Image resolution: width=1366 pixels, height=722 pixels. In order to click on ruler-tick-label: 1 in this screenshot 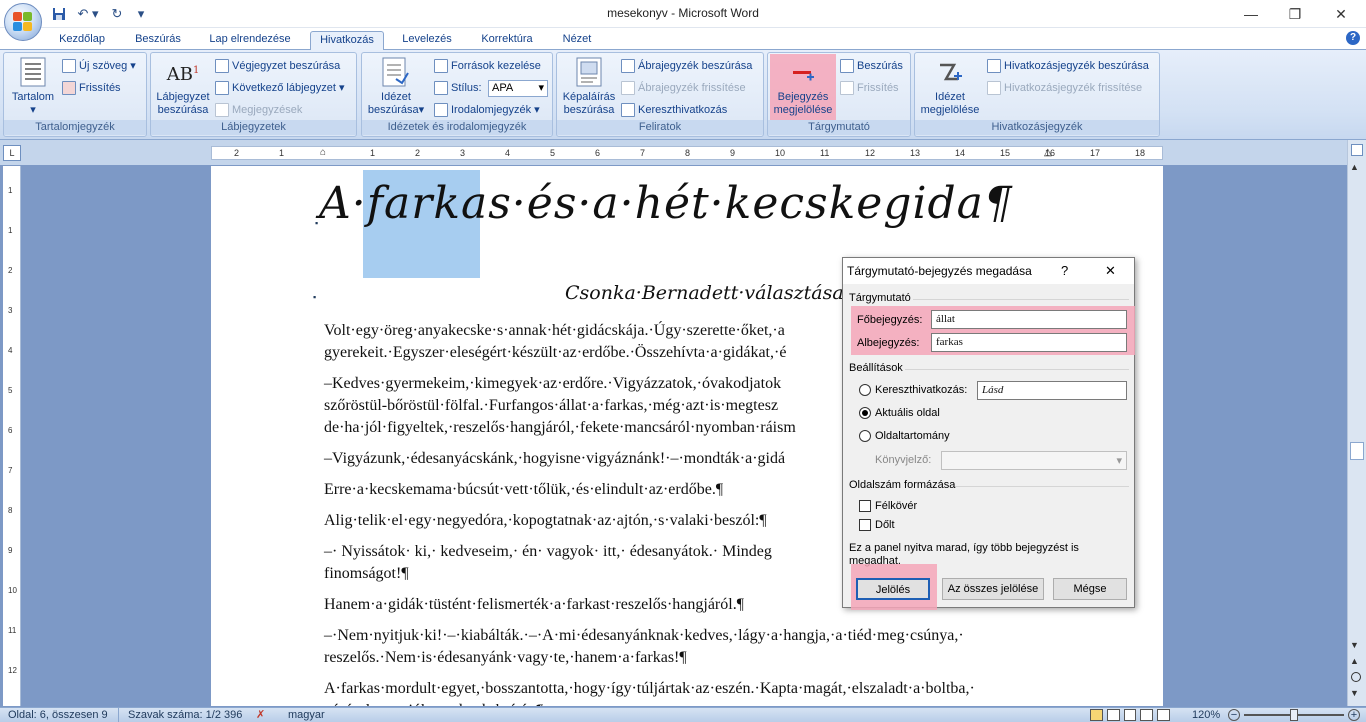, I will do `click(282, 153)`.